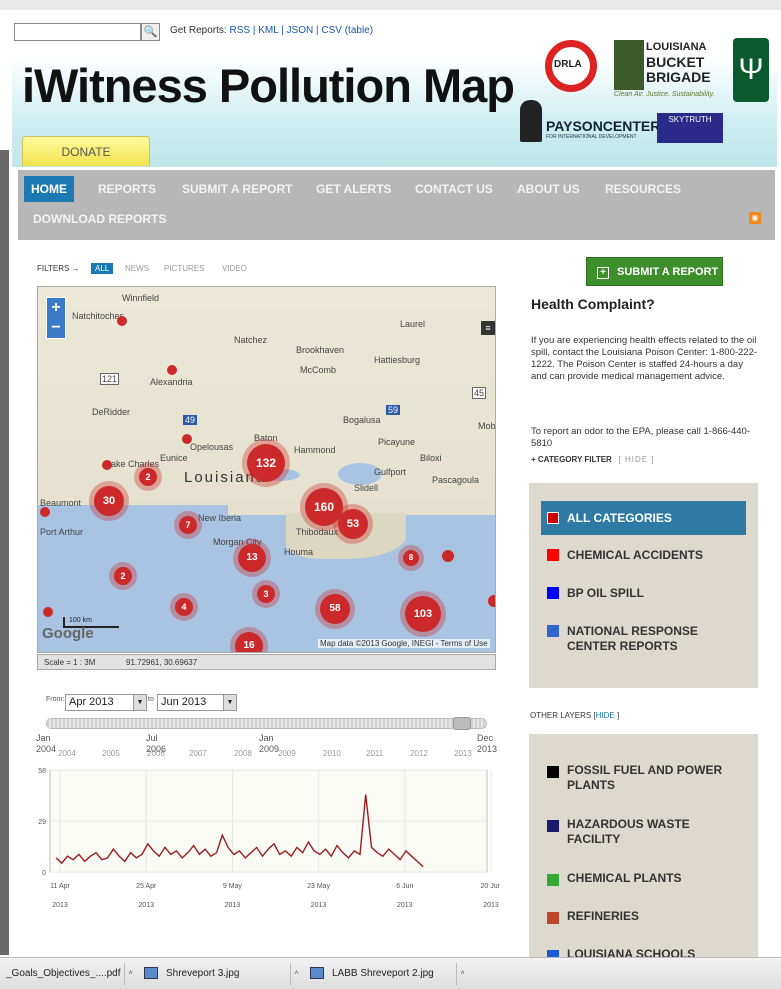 The height and width of the screenshot is (989, 781). I want to click on submit-report-button: + SUBMIT A REPORT, so click(654, 271).